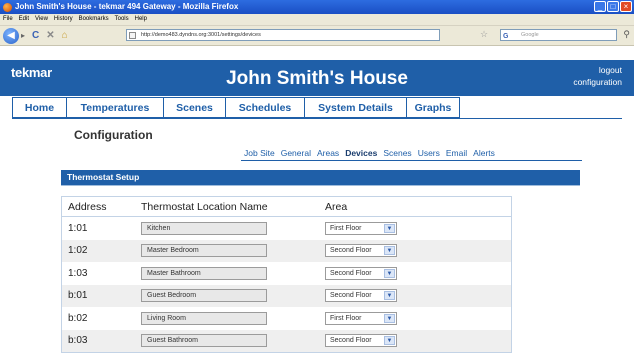 This screenshot has height=353, width=634. What do you see at coordinates (65, 35) in the screenshot?
I see `home-icon: ⌂` at bounding box center [65, 35].